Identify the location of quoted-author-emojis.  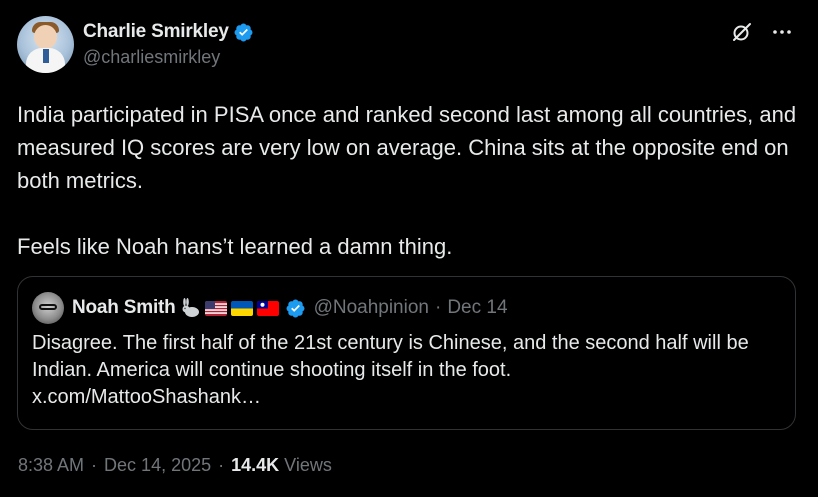
(231, 308).